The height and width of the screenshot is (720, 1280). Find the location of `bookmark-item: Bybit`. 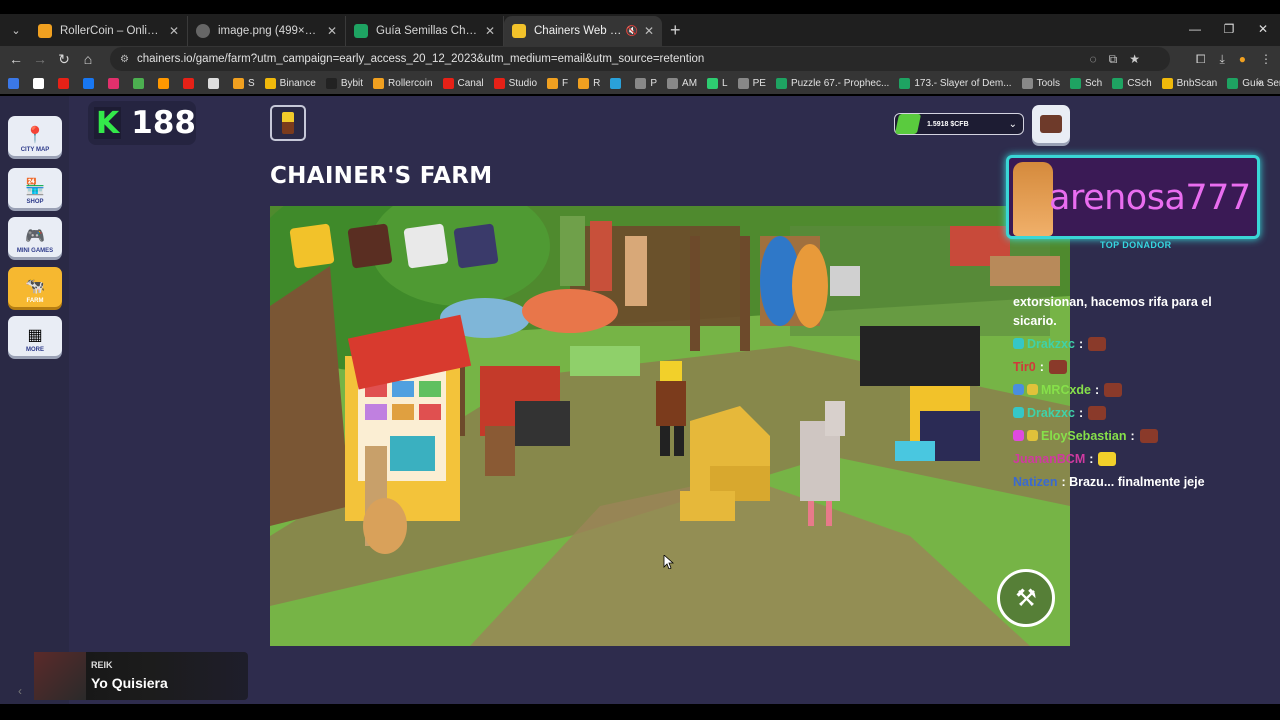

bookmark-item: Bybit is located at coordinates (344, 83).